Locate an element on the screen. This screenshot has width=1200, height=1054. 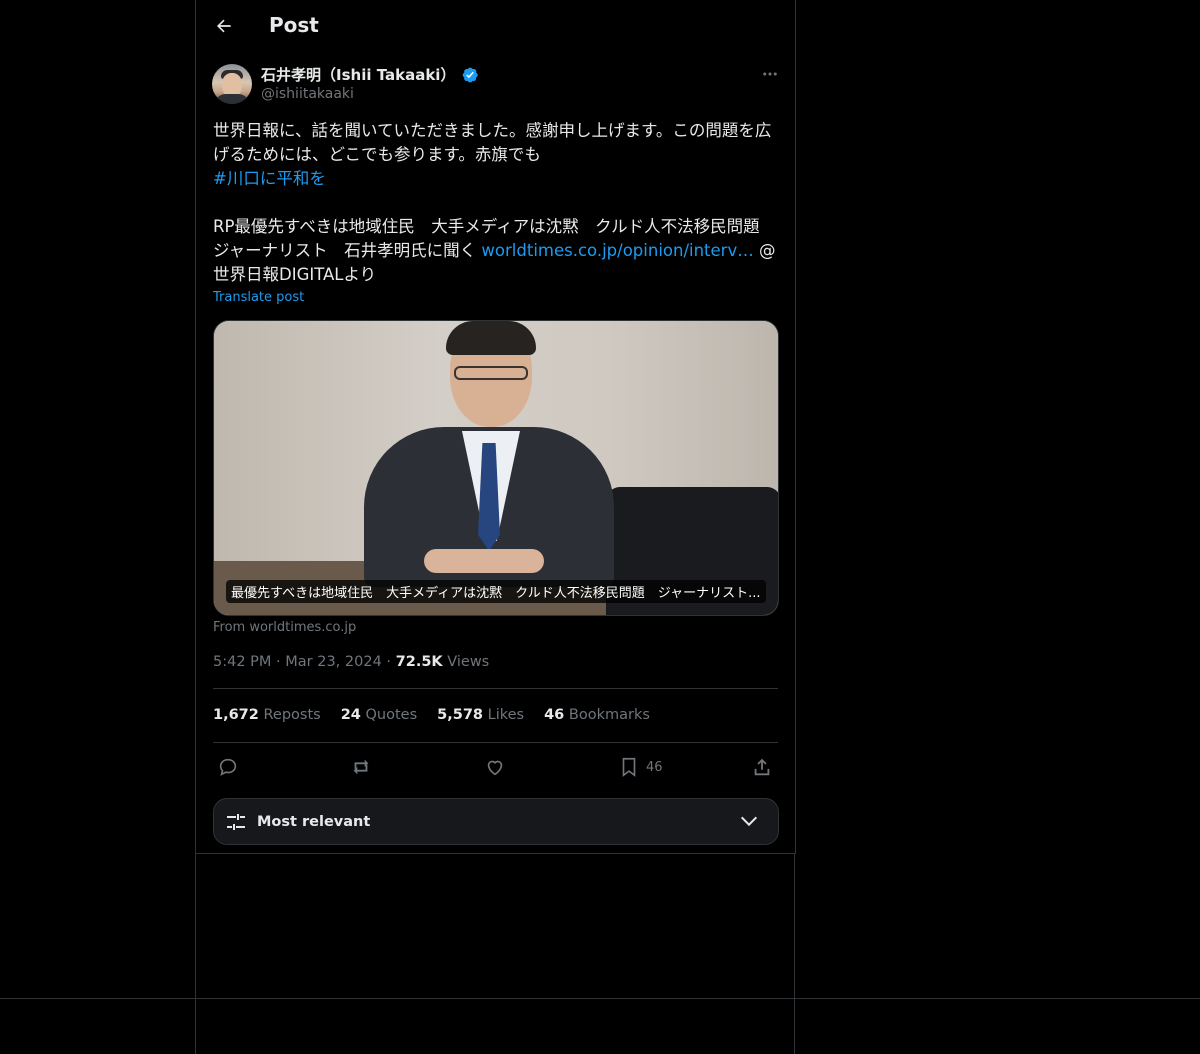
column-border-left is located at coordinates (195, 953).